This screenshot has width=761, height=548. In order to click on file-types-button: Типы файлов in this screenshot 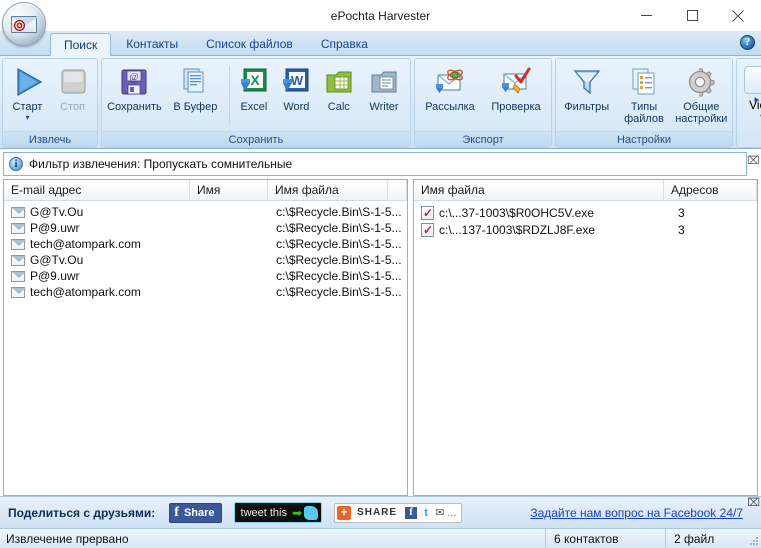, I will do `click(643, 93)`.